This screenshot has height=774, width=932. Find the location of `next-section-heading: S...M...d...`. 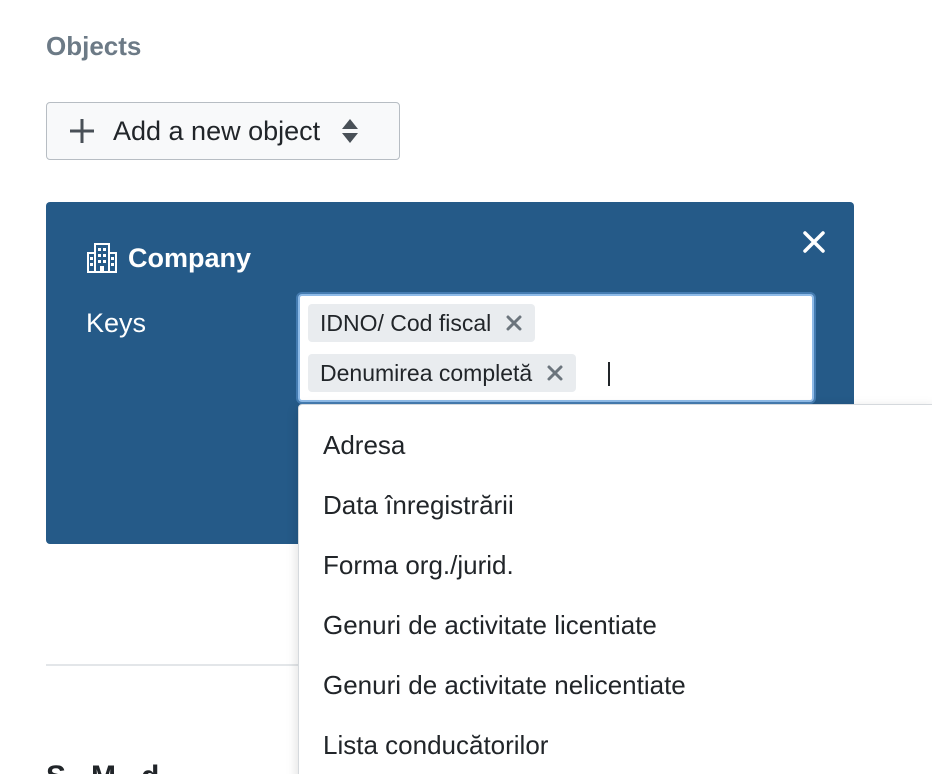

next-section-heading: S...M...d... is located at coordinates (115, 767).